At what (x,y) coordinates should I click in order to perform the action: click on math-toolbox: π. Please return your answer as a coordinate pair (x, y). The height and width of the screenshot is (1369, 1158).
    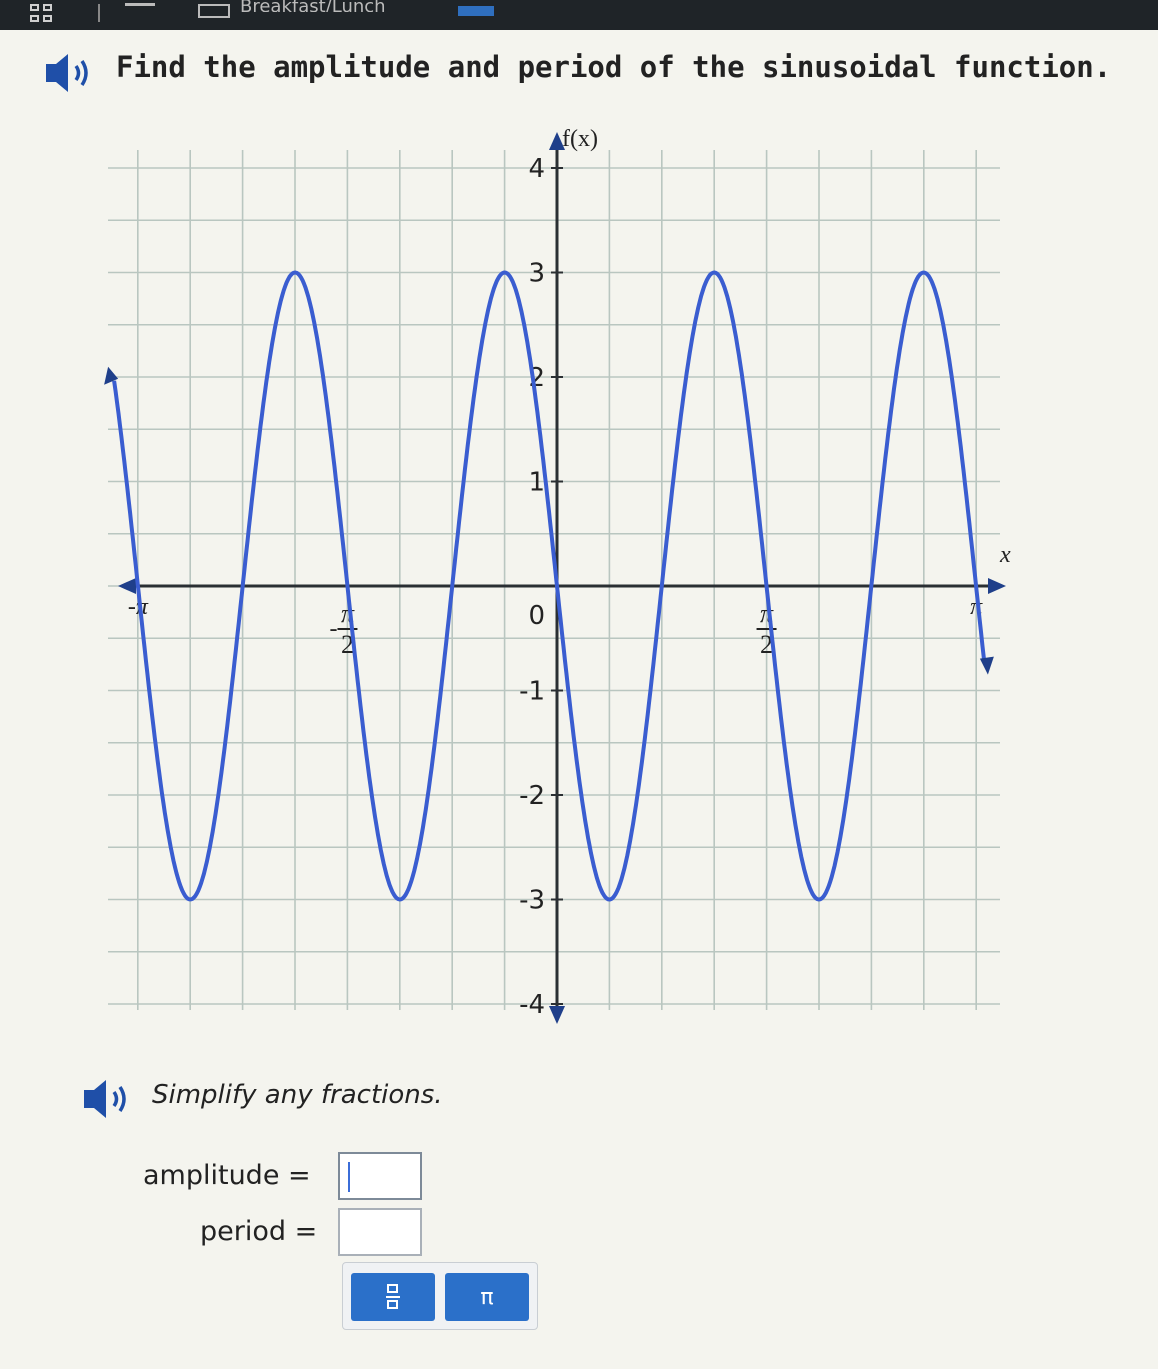
    Looking at the image, I should click on (440, 1296).